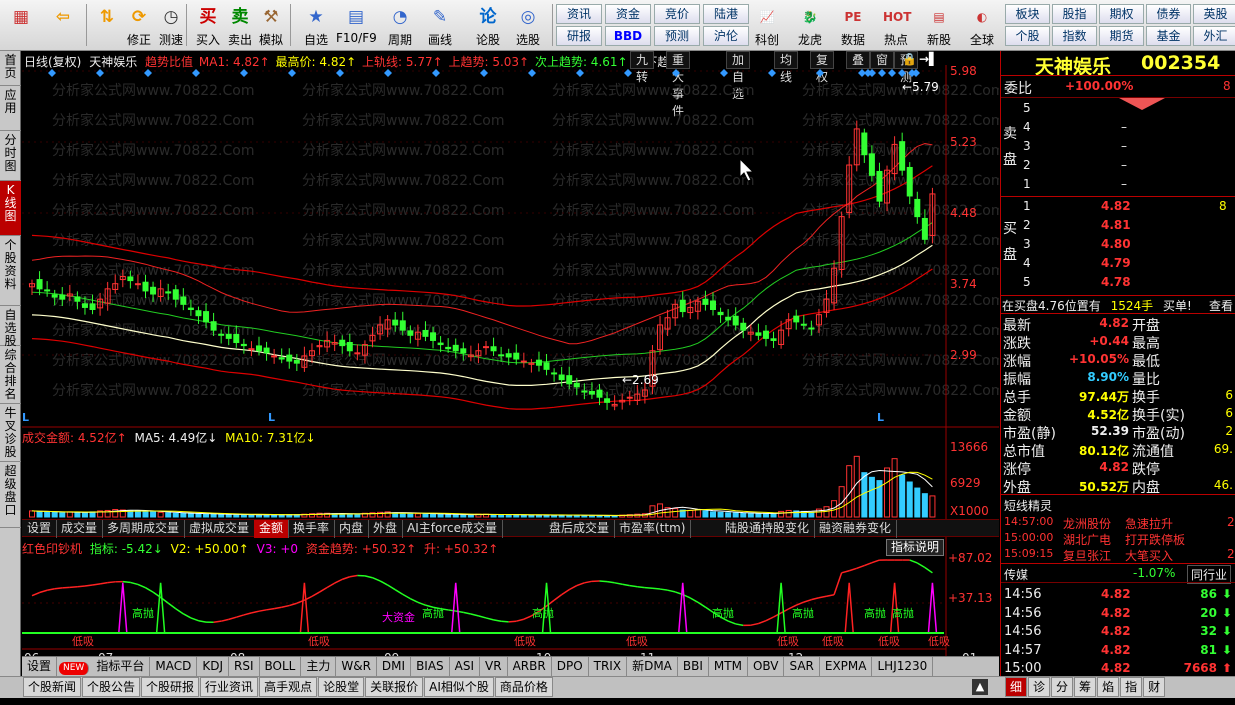 This screenshot has height=705, width=1235. What do you see at coordinates (244, 666) in the screenshot?
I see `indicator-tab-RSI: RSI` at bounding box center [244, 666].